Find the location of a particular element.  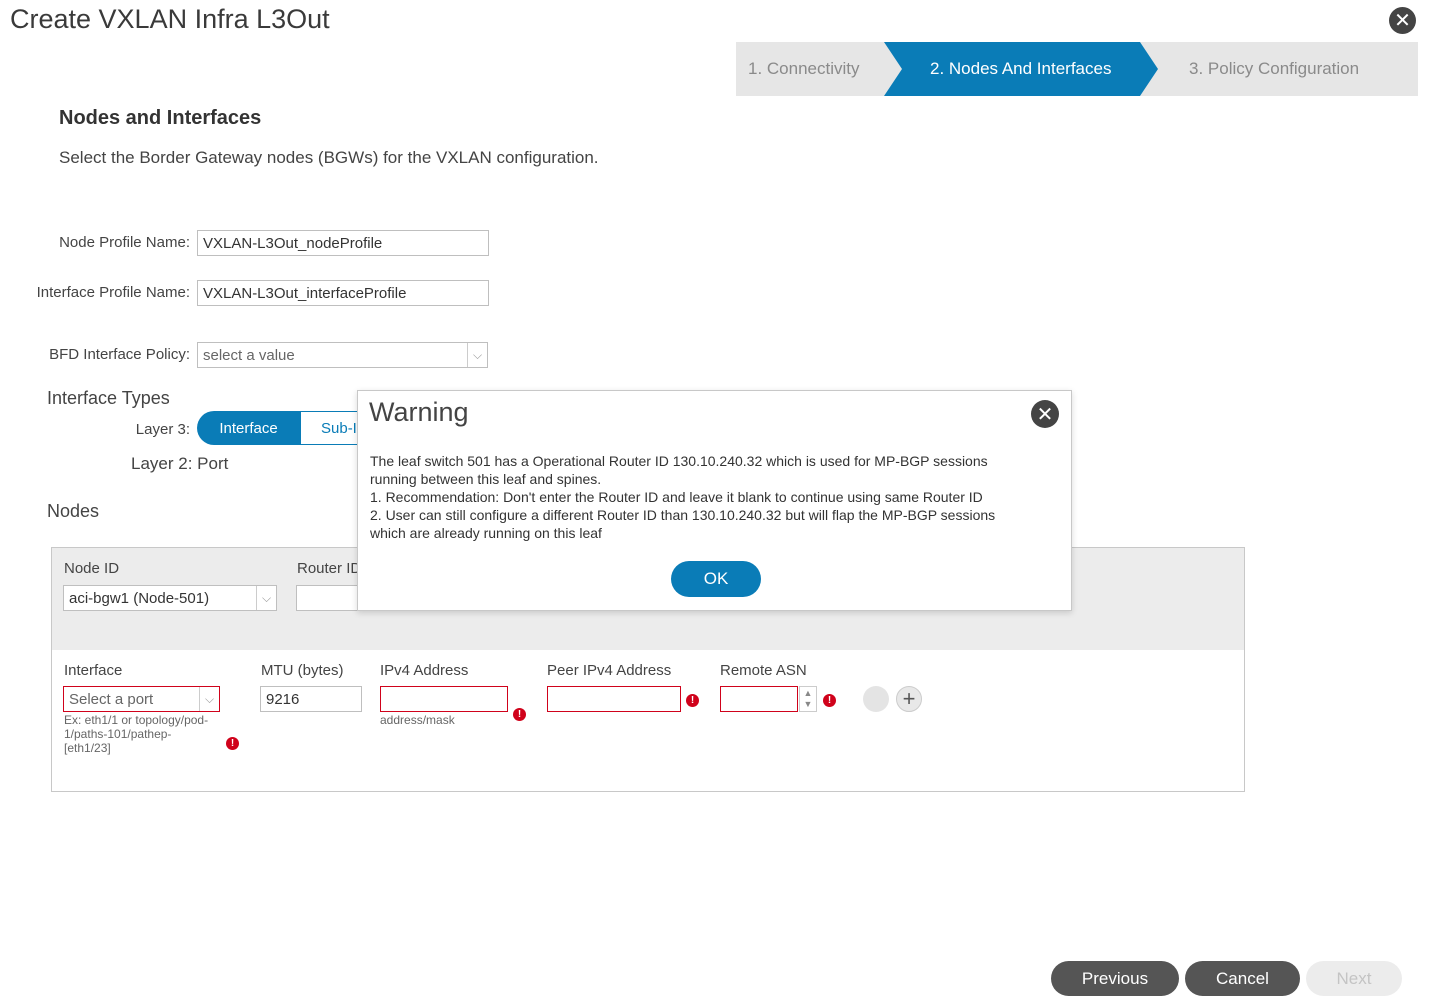

interface-hint-line: [eth1/23] is located at coordinates (87, 748).